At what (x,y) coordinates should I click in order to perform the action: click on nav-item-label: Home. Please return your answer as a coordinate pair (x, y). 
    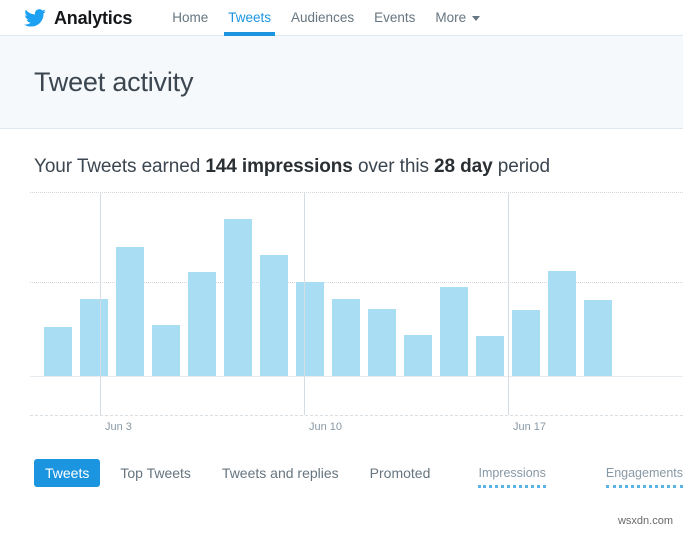
    Looking at the image, I should click on (190, 17).